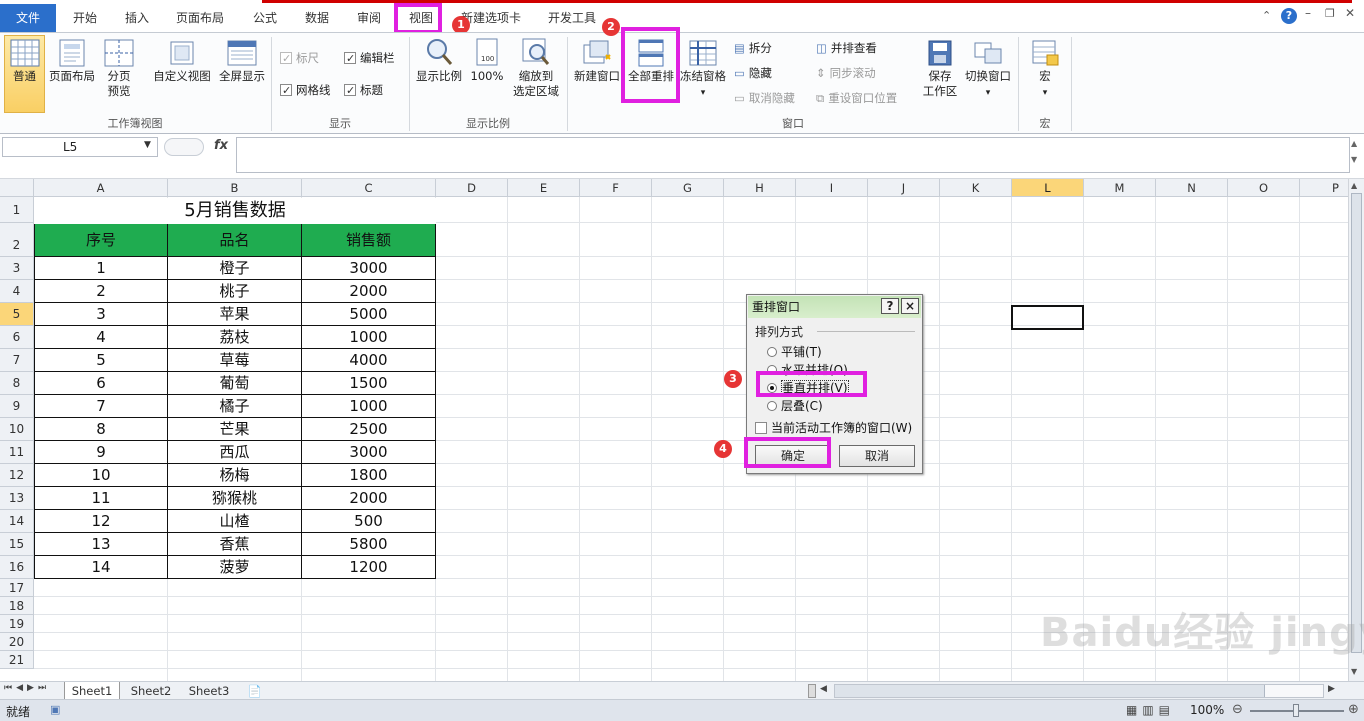 Image resolution: width=1364 pixels, height=721 pixels. Describe the element at coordinates (255, 691) in the screenshot. I see `insert-sheet-icon: 📄` at that location.